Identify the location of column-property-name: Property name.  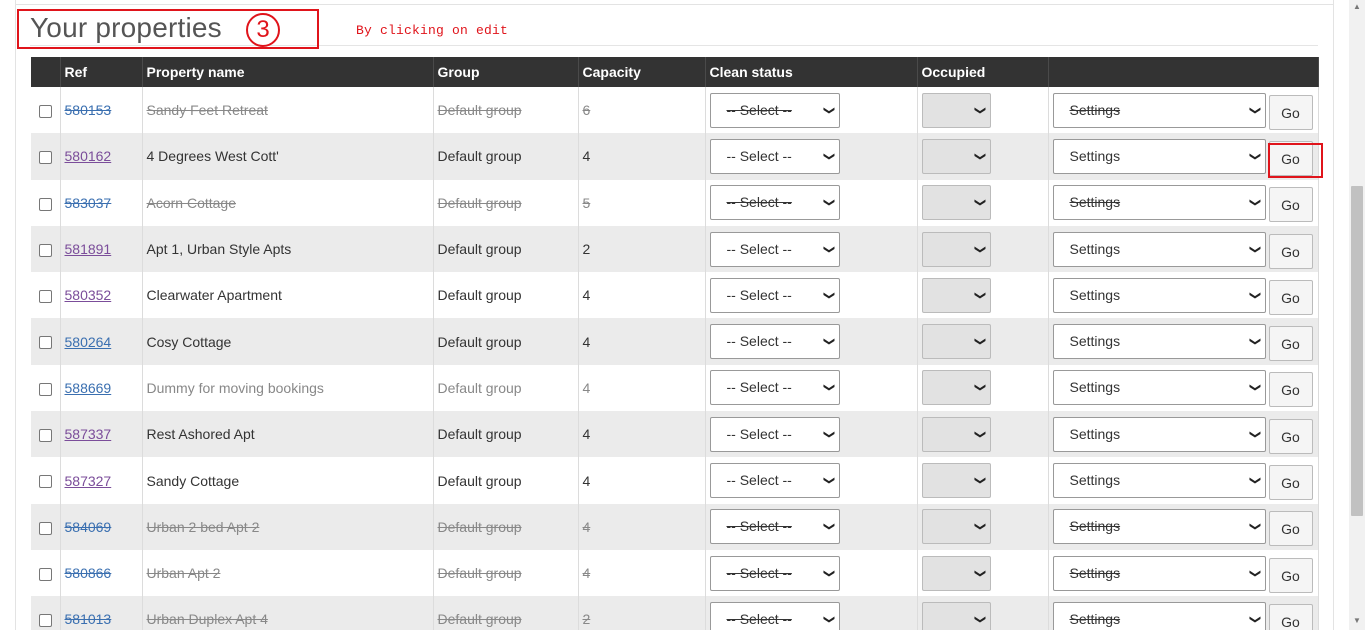
(288, 72).